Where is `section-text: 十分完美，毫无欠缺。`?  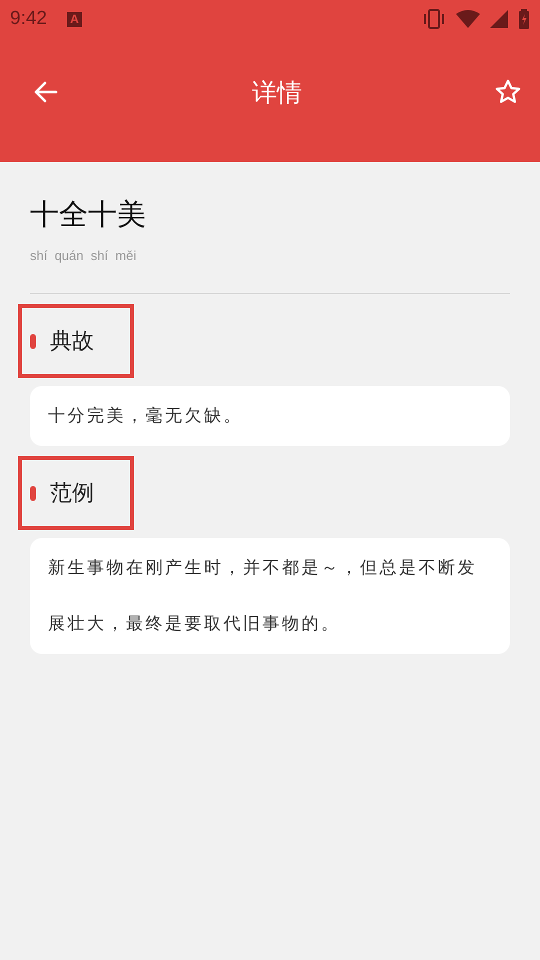 section-text: 十分完美，毫无欠缺。 is located at coordinates (146, 416).